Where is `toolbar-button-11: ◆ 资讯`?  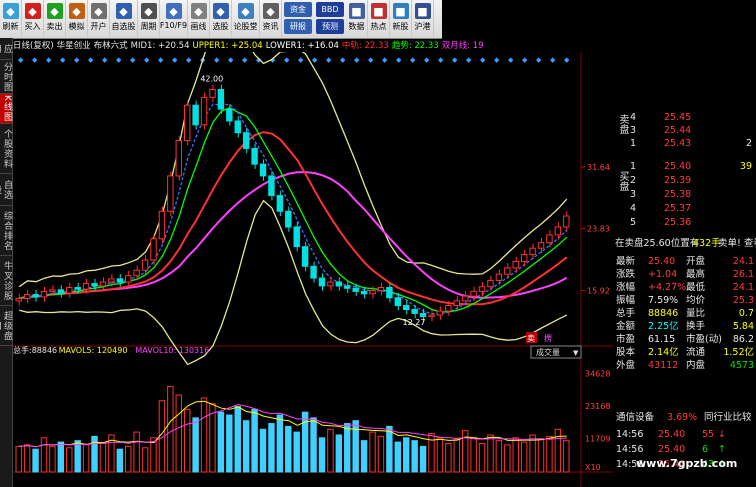 toolbar-button-11: ◆ 资讯 is located at coordinates (271, 19).